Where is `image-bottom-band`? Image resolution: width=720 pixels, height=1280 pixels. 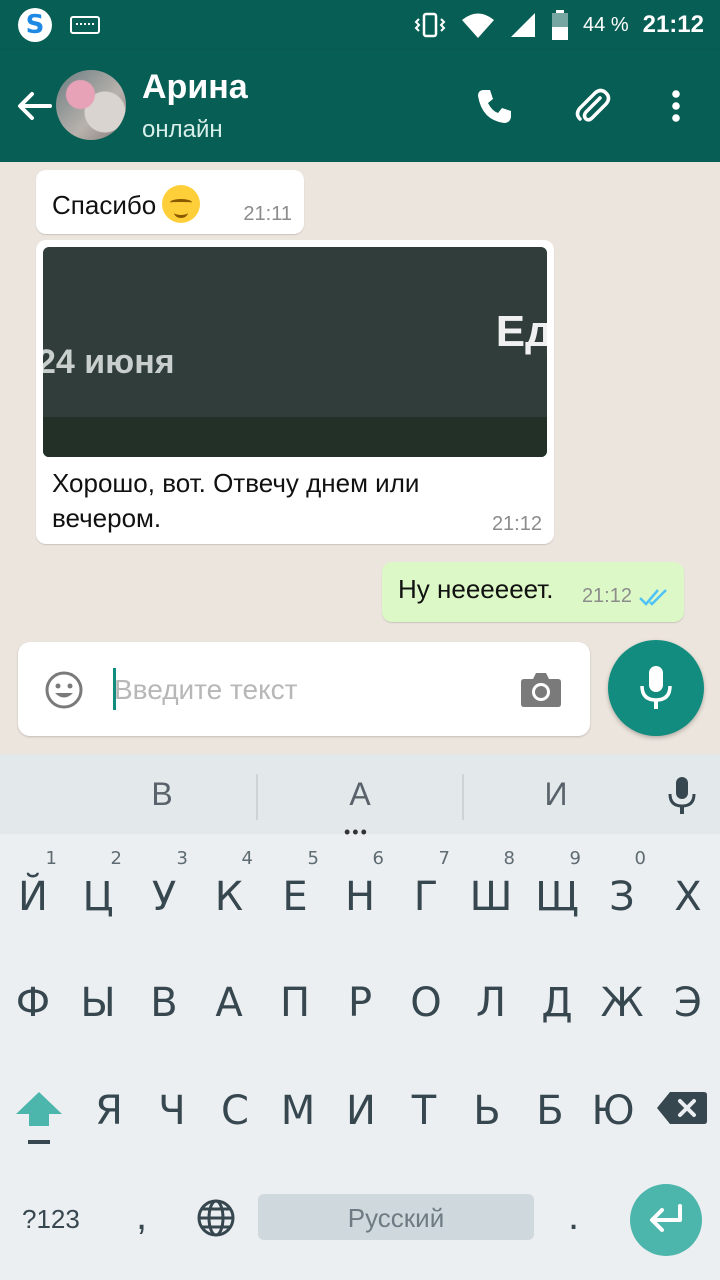
image-bottom-band is located at coordinates (295, 437).